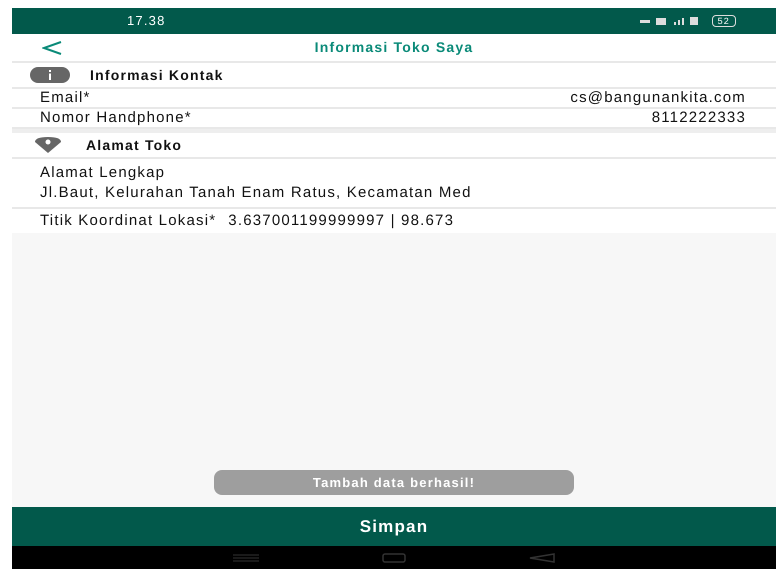 The image size is (776, 569). Describe the element at coordinates (128, 220) in the screenshot. I see `field-label: Titik Koordinat Lokasi*` at that location.